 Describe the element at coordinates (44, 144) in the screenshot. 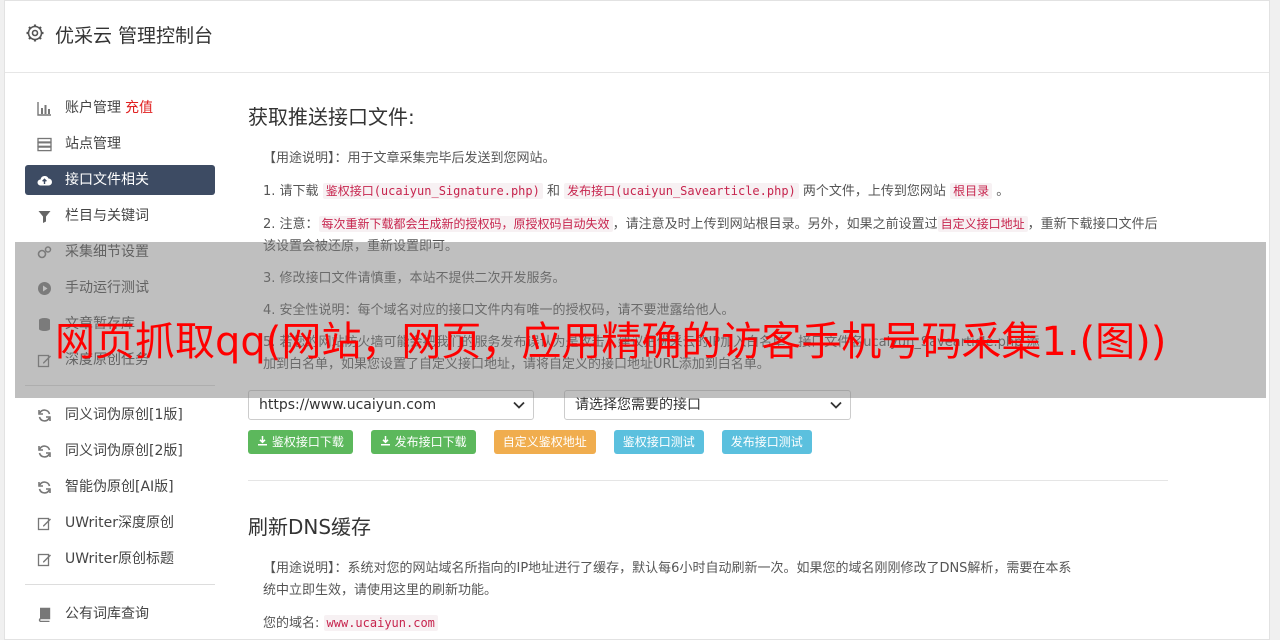

I see `server-icon` at that location.